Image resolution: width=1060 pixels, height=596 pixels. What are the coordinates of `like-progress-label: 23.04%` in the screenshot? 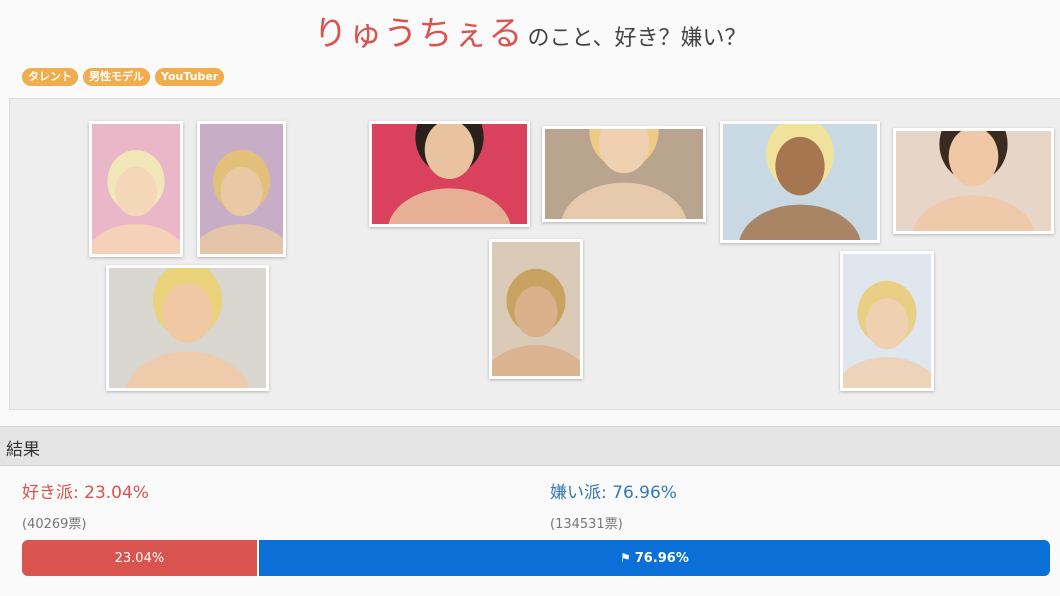 It's located at (139, 558).